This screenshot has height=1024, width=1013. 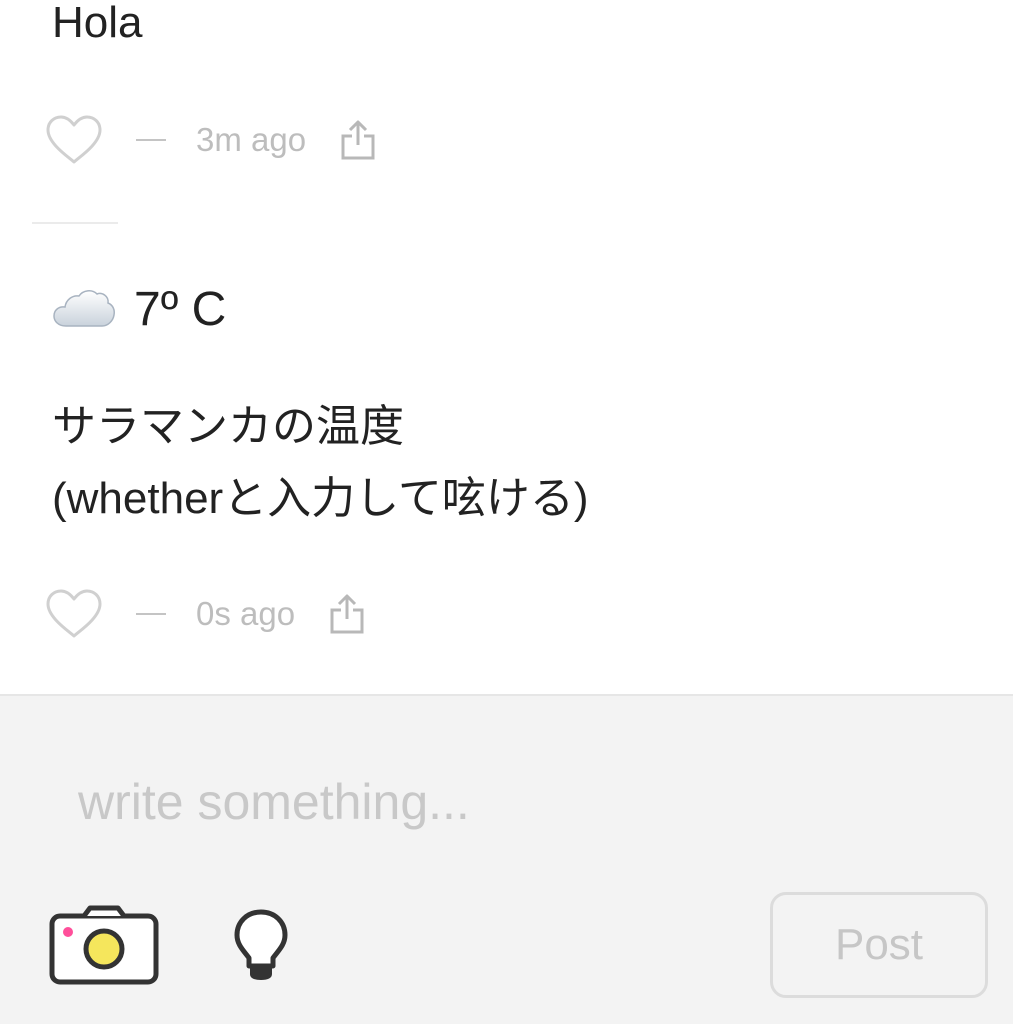 What do you see at coordinates (251, 139) in the screenshot?
I see `post-timestamp: 3m ago` at bounding box center [251, 139].